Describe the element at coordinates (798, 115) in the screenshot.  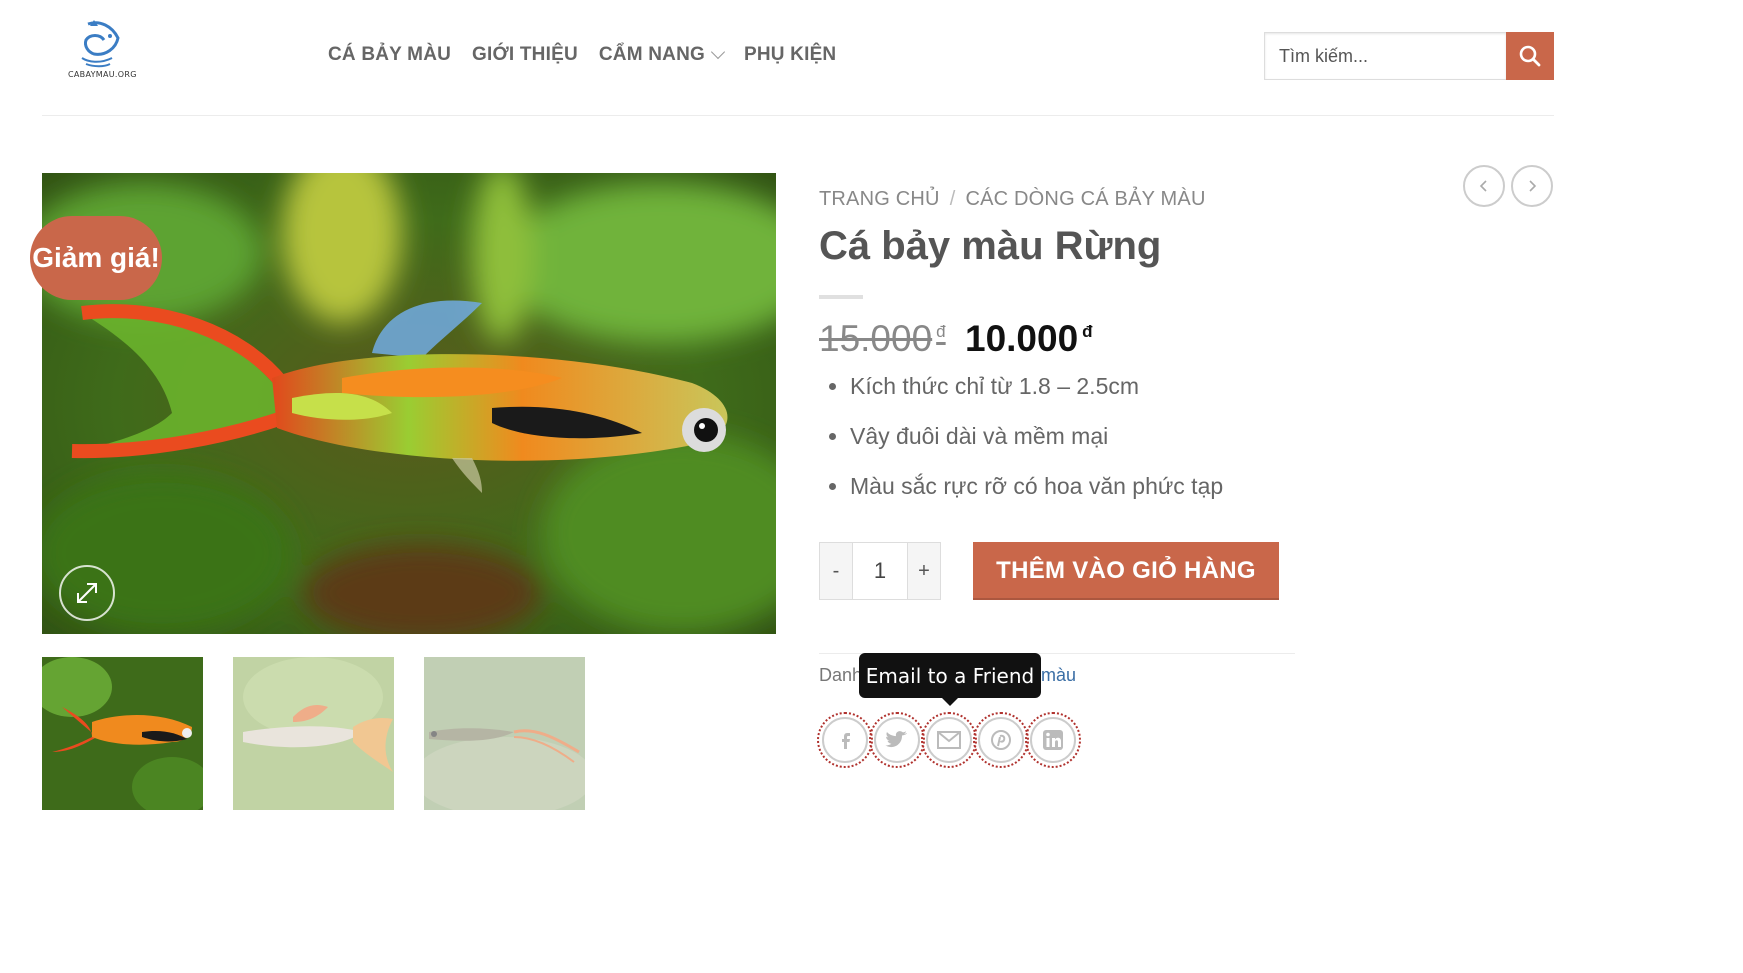
I see `header-divider` at that location.